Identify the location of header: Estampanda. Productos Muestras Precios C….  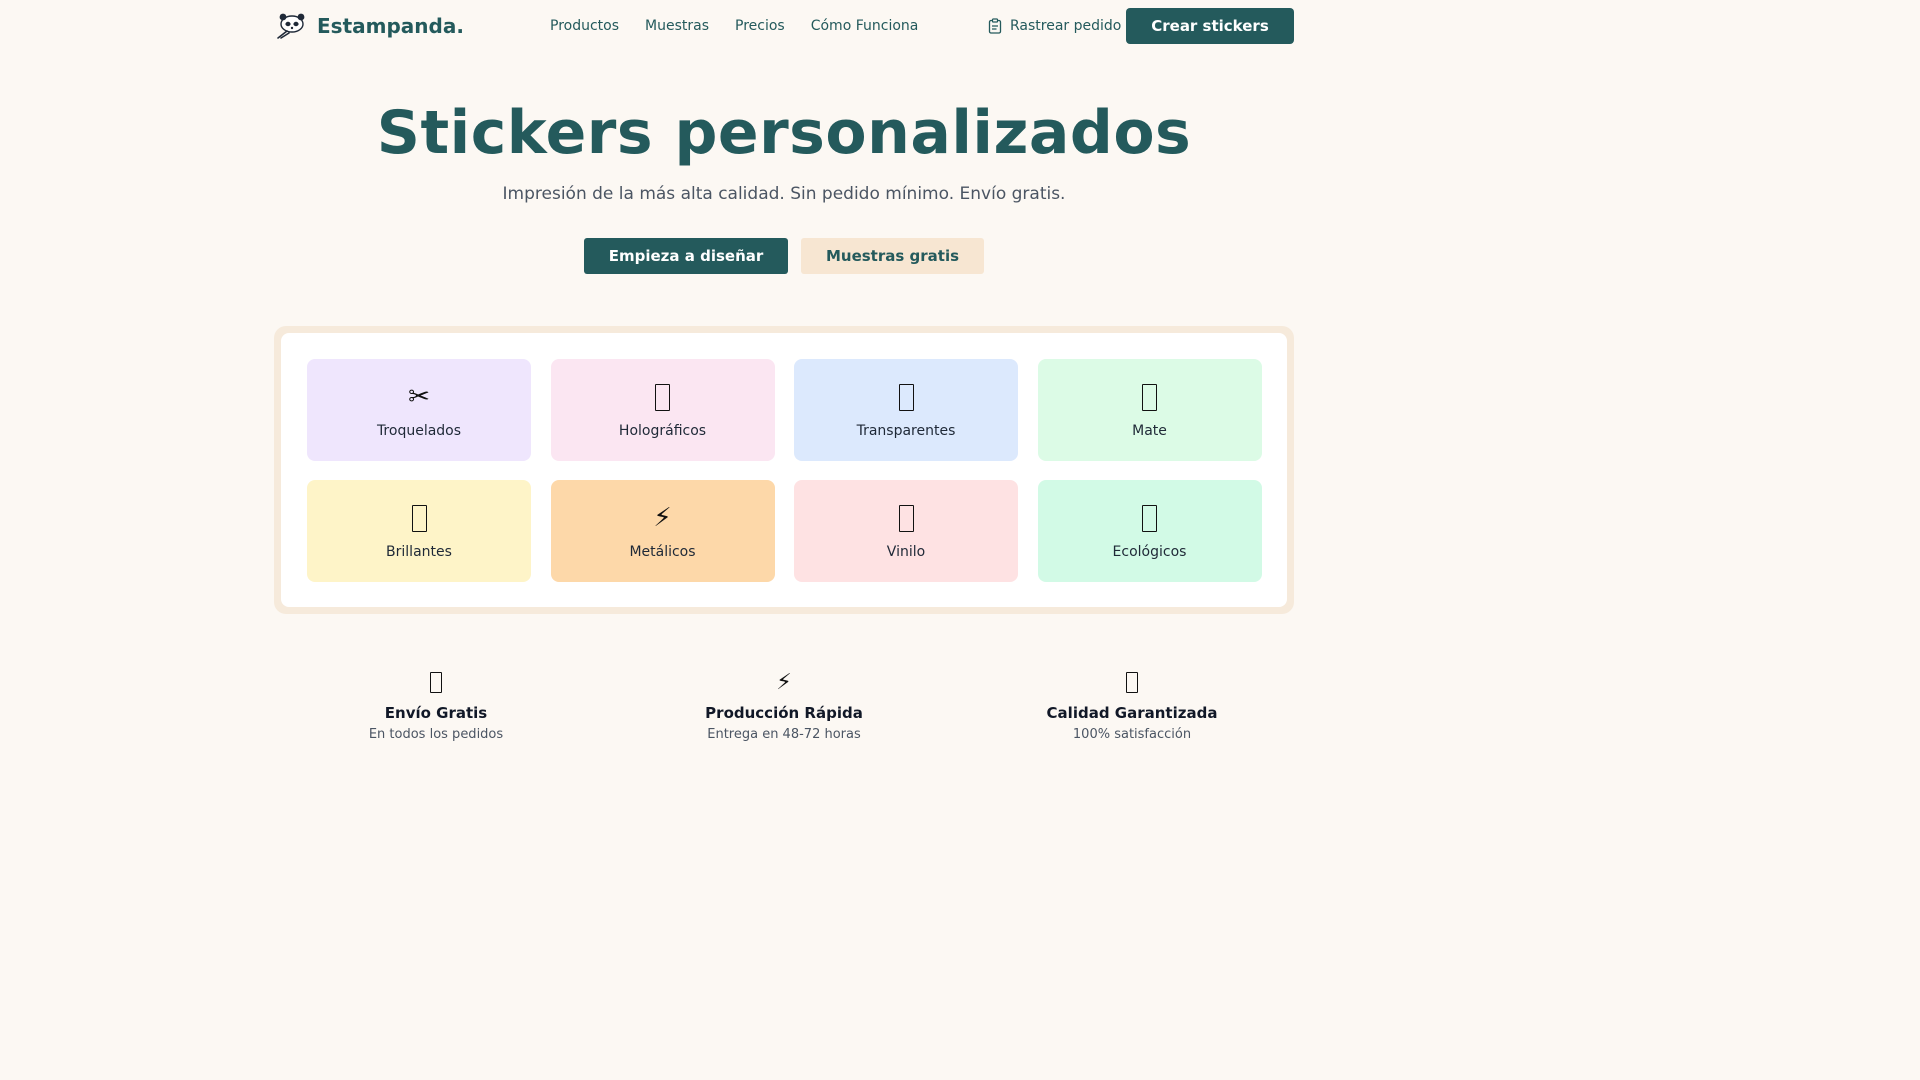
(784, 26).